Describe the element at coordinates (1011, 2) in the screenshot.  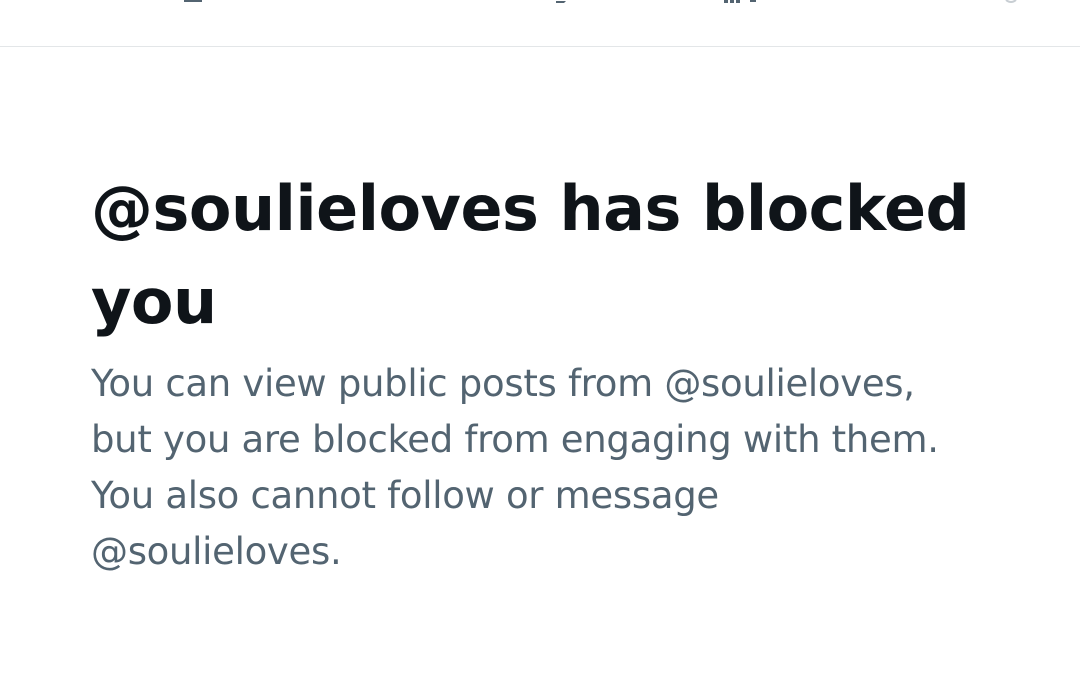
I see `settings-icon` at that location.